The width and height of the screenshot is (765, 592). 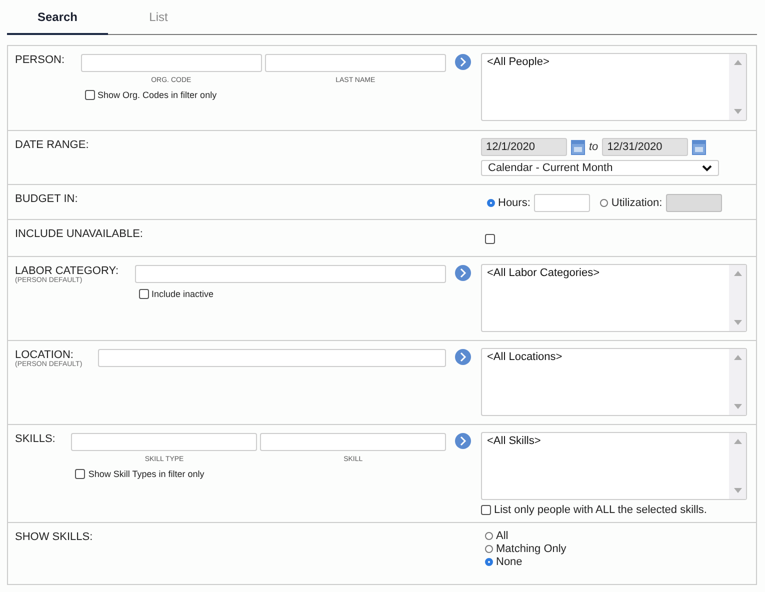 What do you see at coordinates (67, 271) in the screenshot?
I see `field-label: LABOR CATEGORY:` at bounding box center [67, 271].